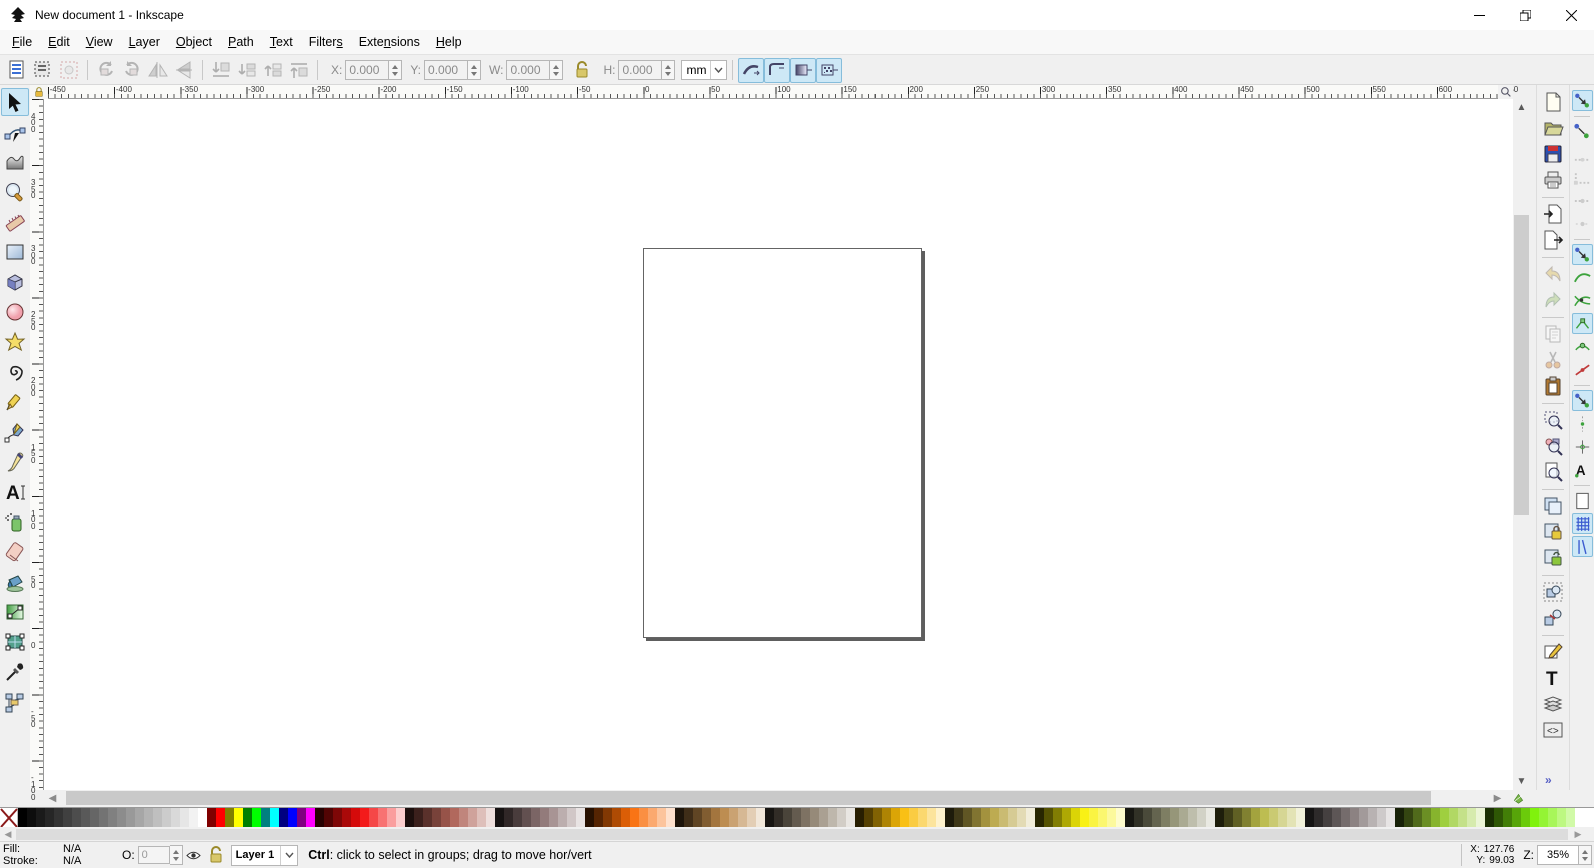  Describe the element at coordinates (1553, 214) in the screenshot. I see `import-image-button` at that location.